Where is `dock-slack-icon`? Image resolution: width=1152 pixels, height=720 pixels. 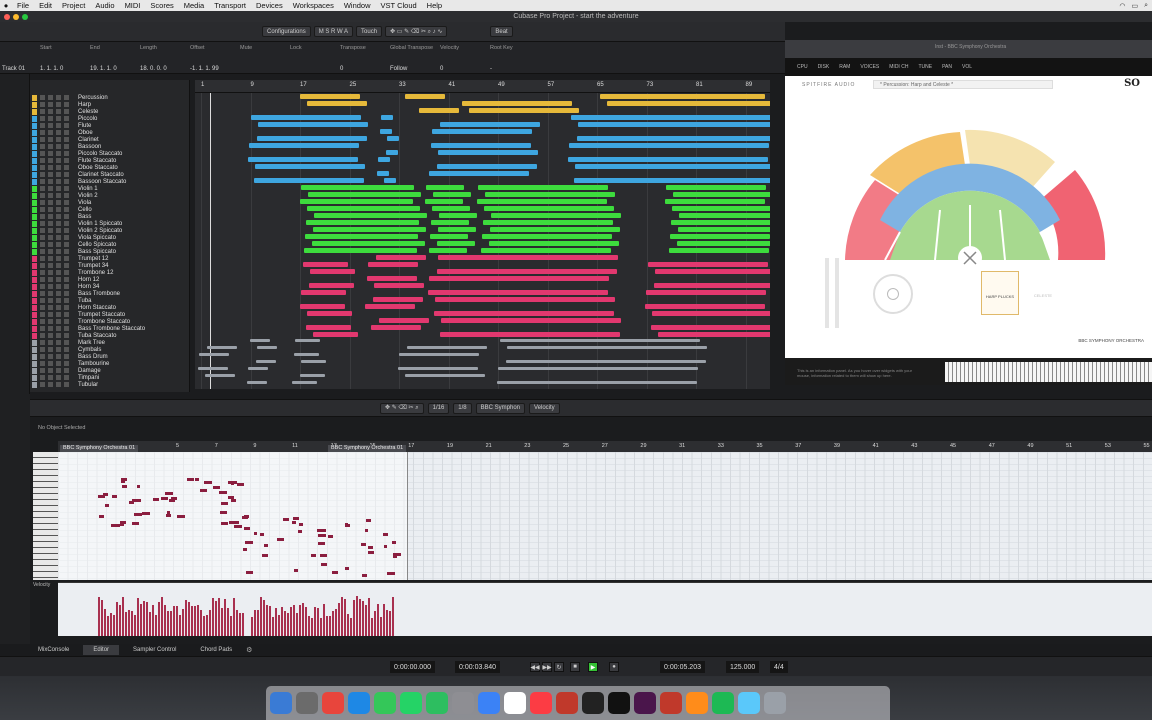 dock-slack-icon is located at coordinates (645, 703).